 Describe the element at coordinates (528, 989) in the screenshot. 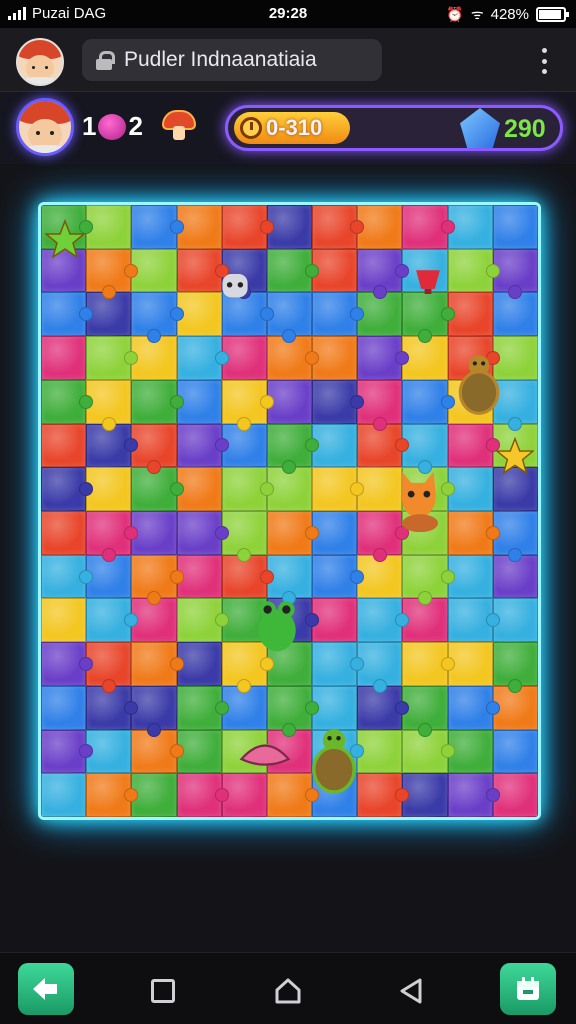

I see `calendar-button` at that location.